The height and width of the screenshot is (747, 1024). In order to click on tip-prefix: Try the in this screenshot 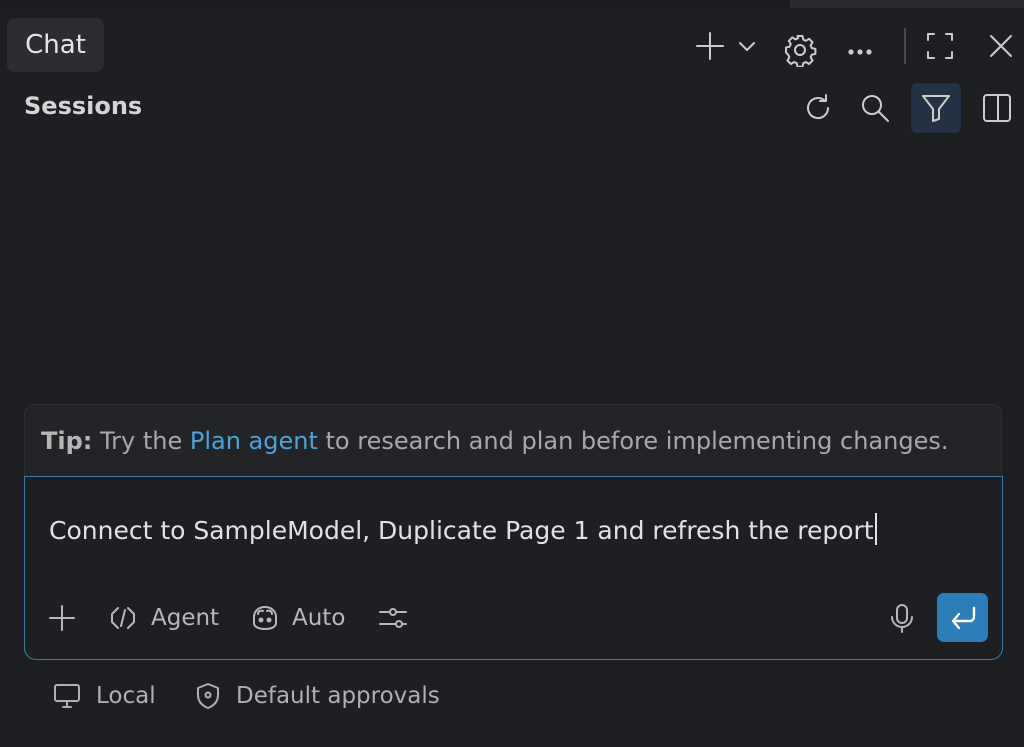, I will do `click(141, 441)`.